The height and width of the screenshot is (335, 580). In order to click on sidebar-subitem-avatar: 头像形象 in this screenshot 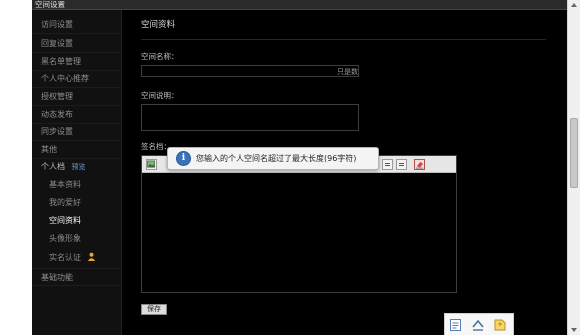, I will do `click(77, 239)`.